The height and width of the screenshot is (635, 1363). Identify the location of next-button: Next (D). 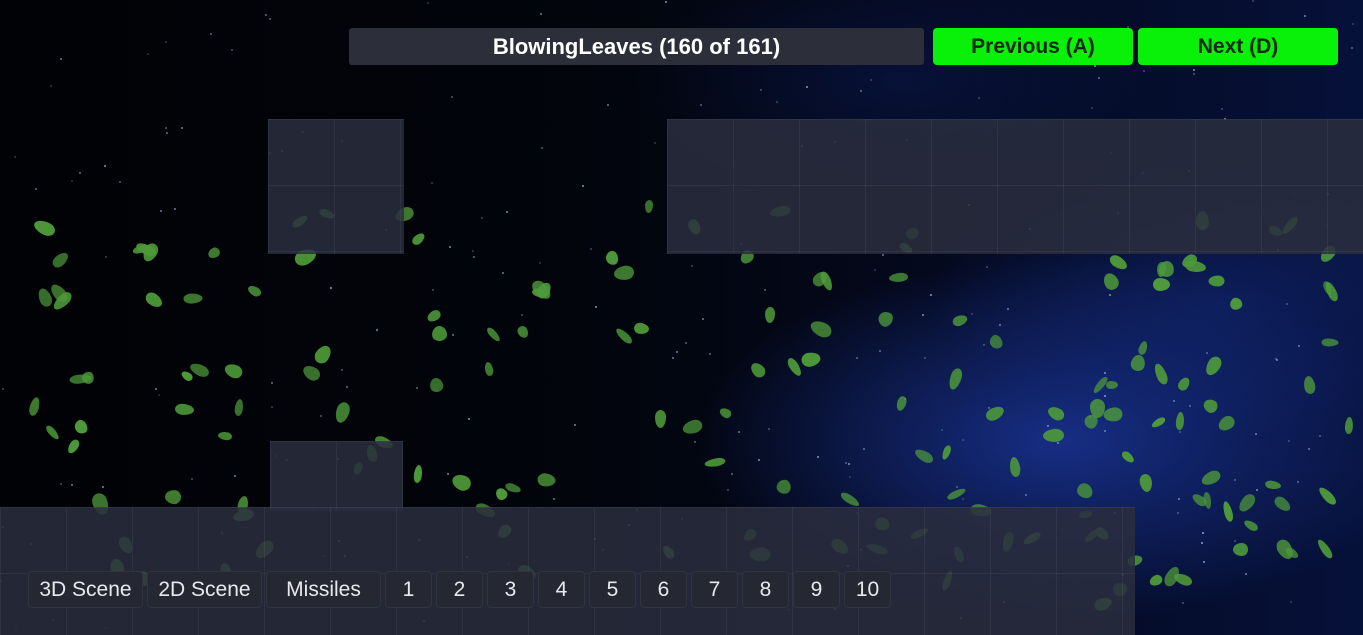
(1238, 46).